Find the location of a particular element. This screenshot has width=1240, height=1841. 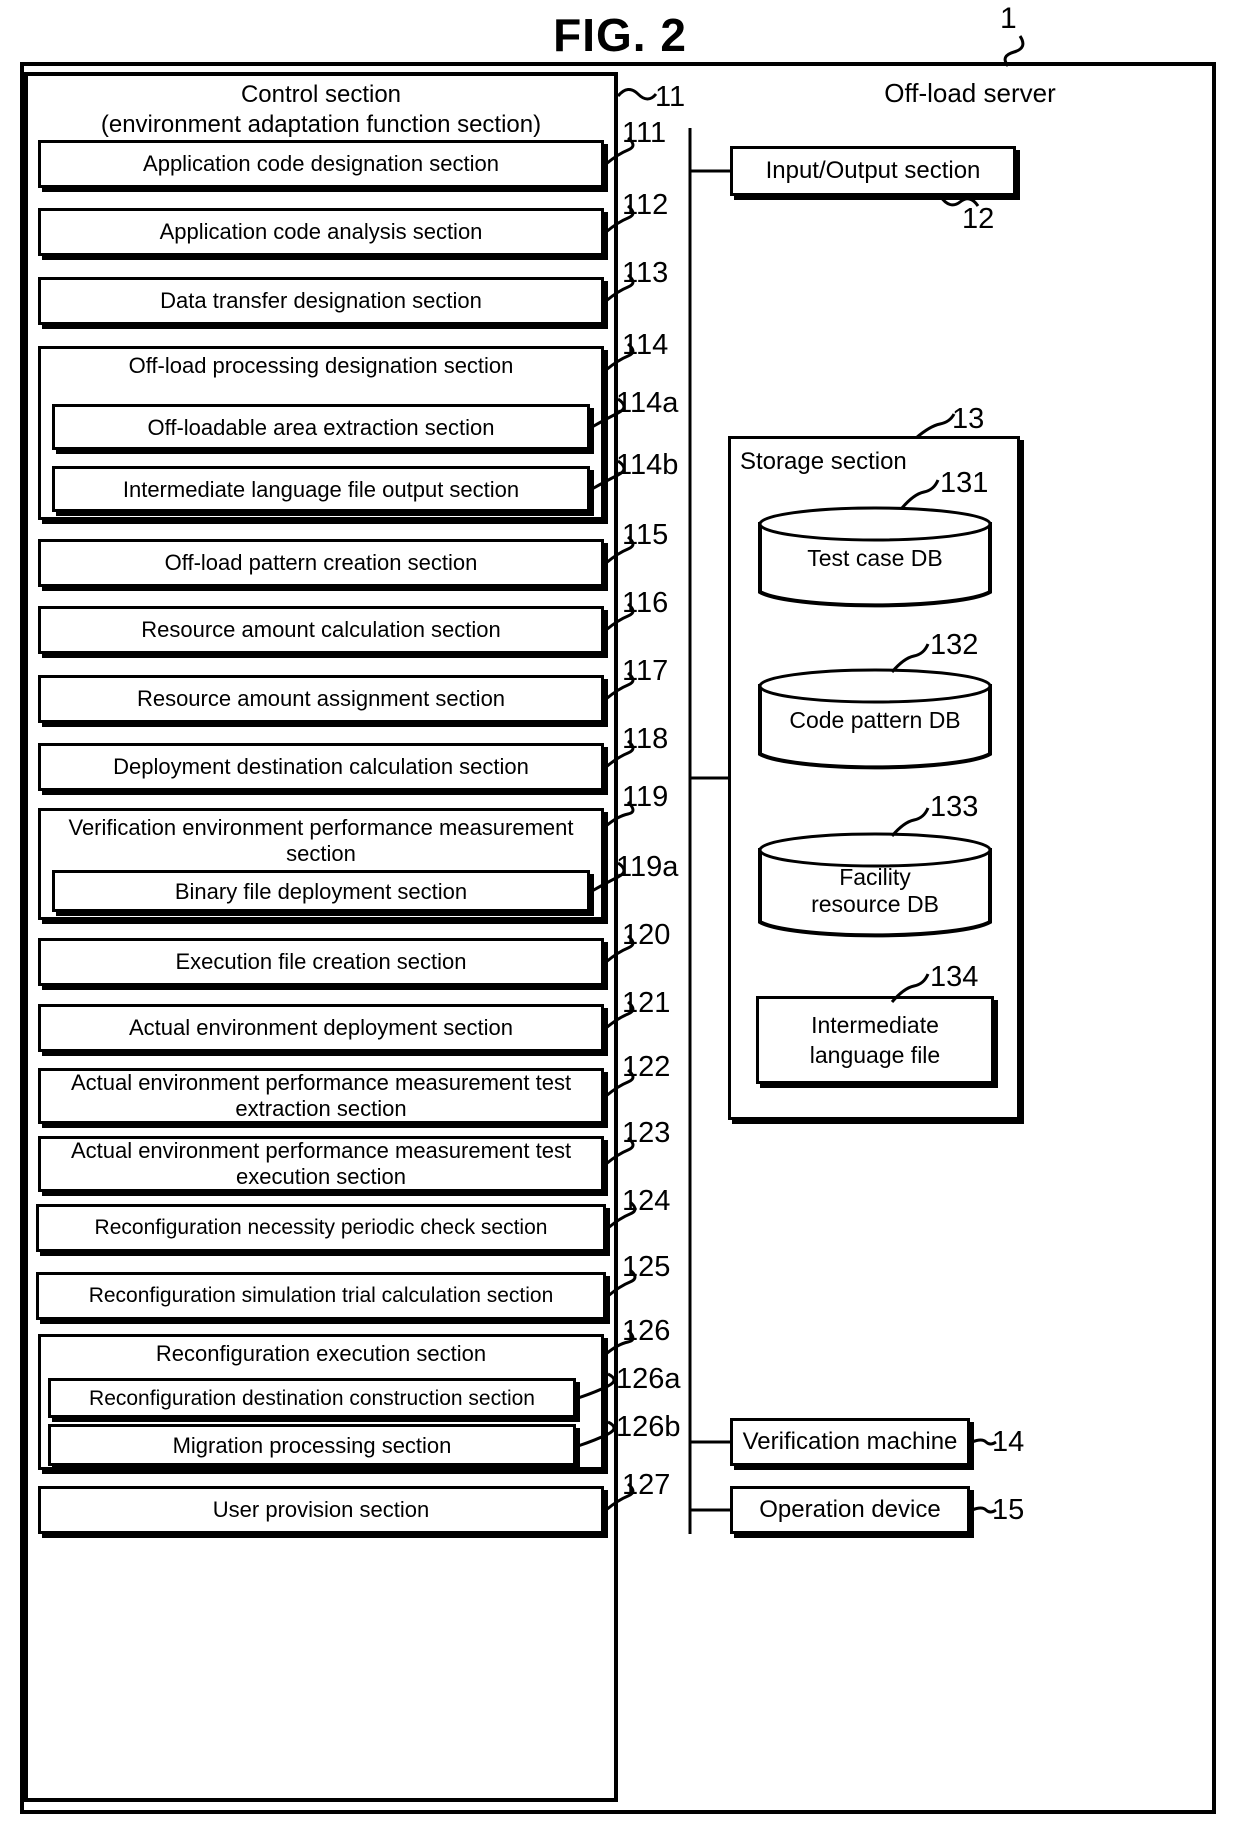

module-resource-amount-assignment: Resource amount assignment section is located at coordinates (321, 699).